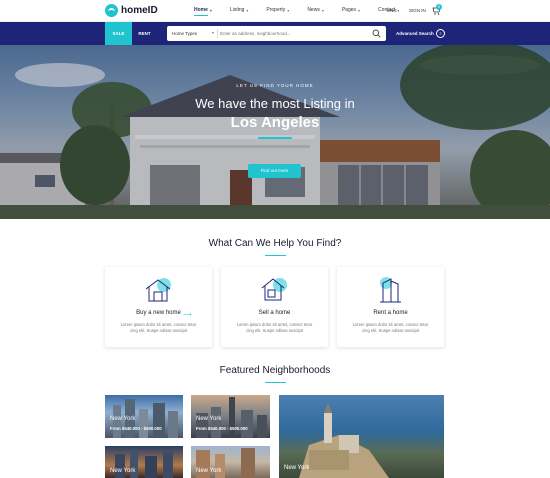 The height and width of the screenshot is (478, 550). I want to click on tab-rent: RENT, so click(144, 33).